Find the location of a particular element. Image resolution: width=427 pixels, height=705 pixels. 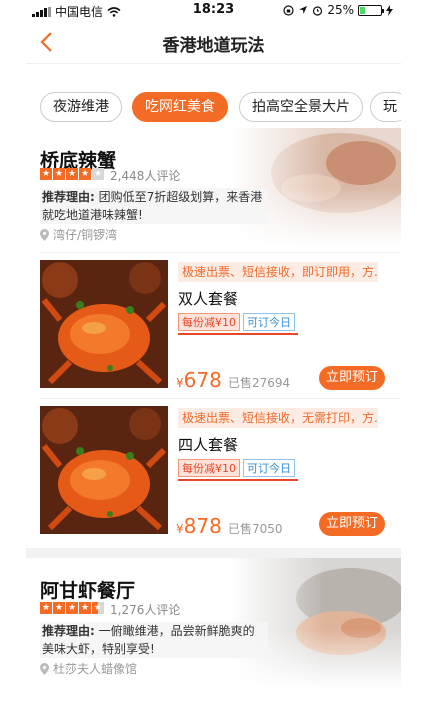

category-tabs: 夜游维港 吃网红美食 拍高空全景大片 玩 is located at coordinates (213, 96).